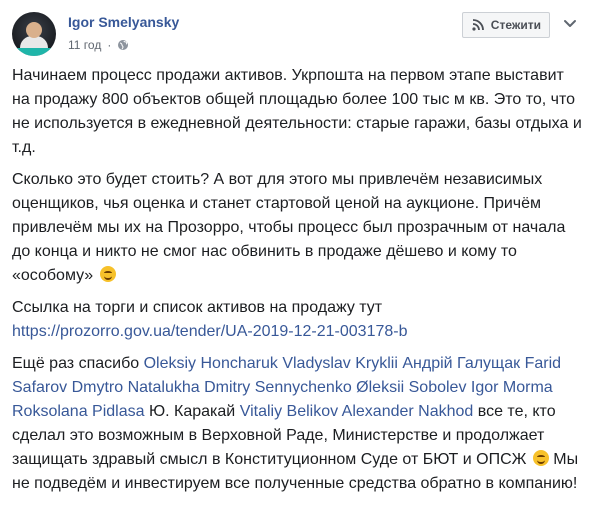 This screenshot has height=513, width=590. I want to click on mention-link: Dmytro Natalukha, so click(136, 387).